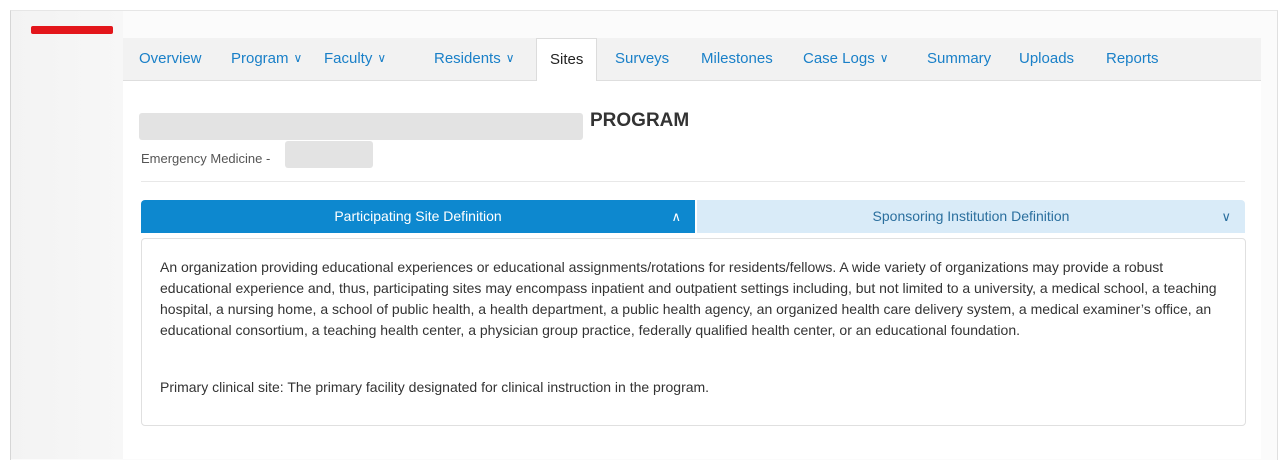 Image resolution: width=1278 pixels, height=461 pixels. I want to click on nav-program: Program ∨, so click(266, 59).